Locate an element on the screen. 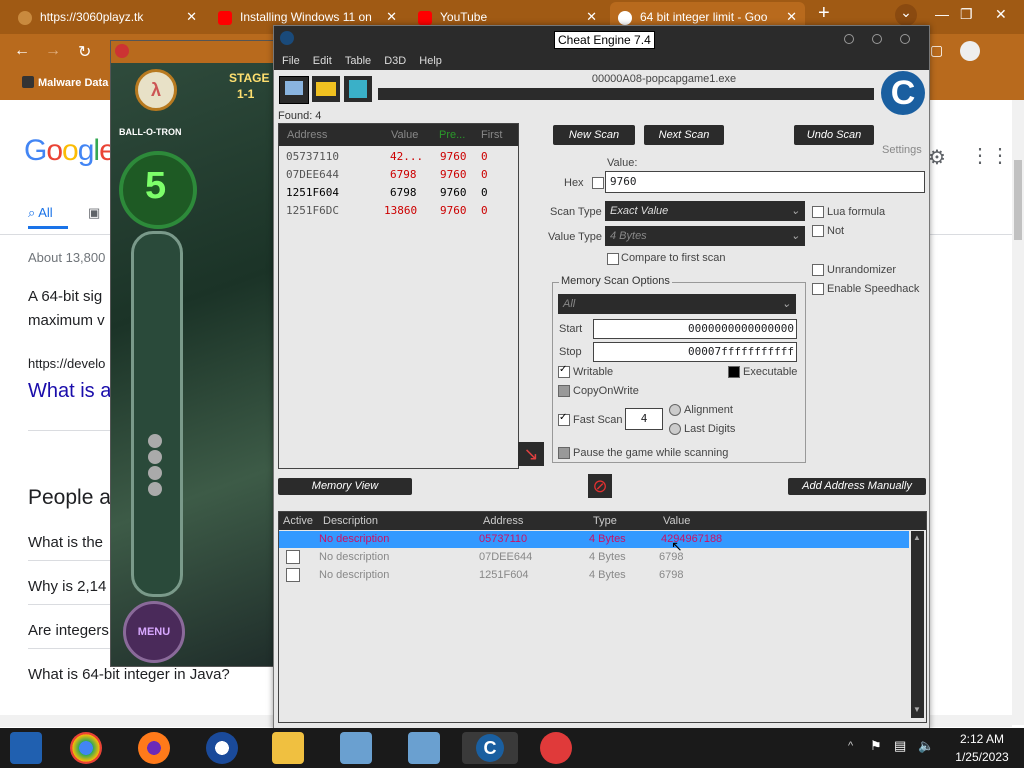  last-digits-radio is located at coordinates (675, 429).